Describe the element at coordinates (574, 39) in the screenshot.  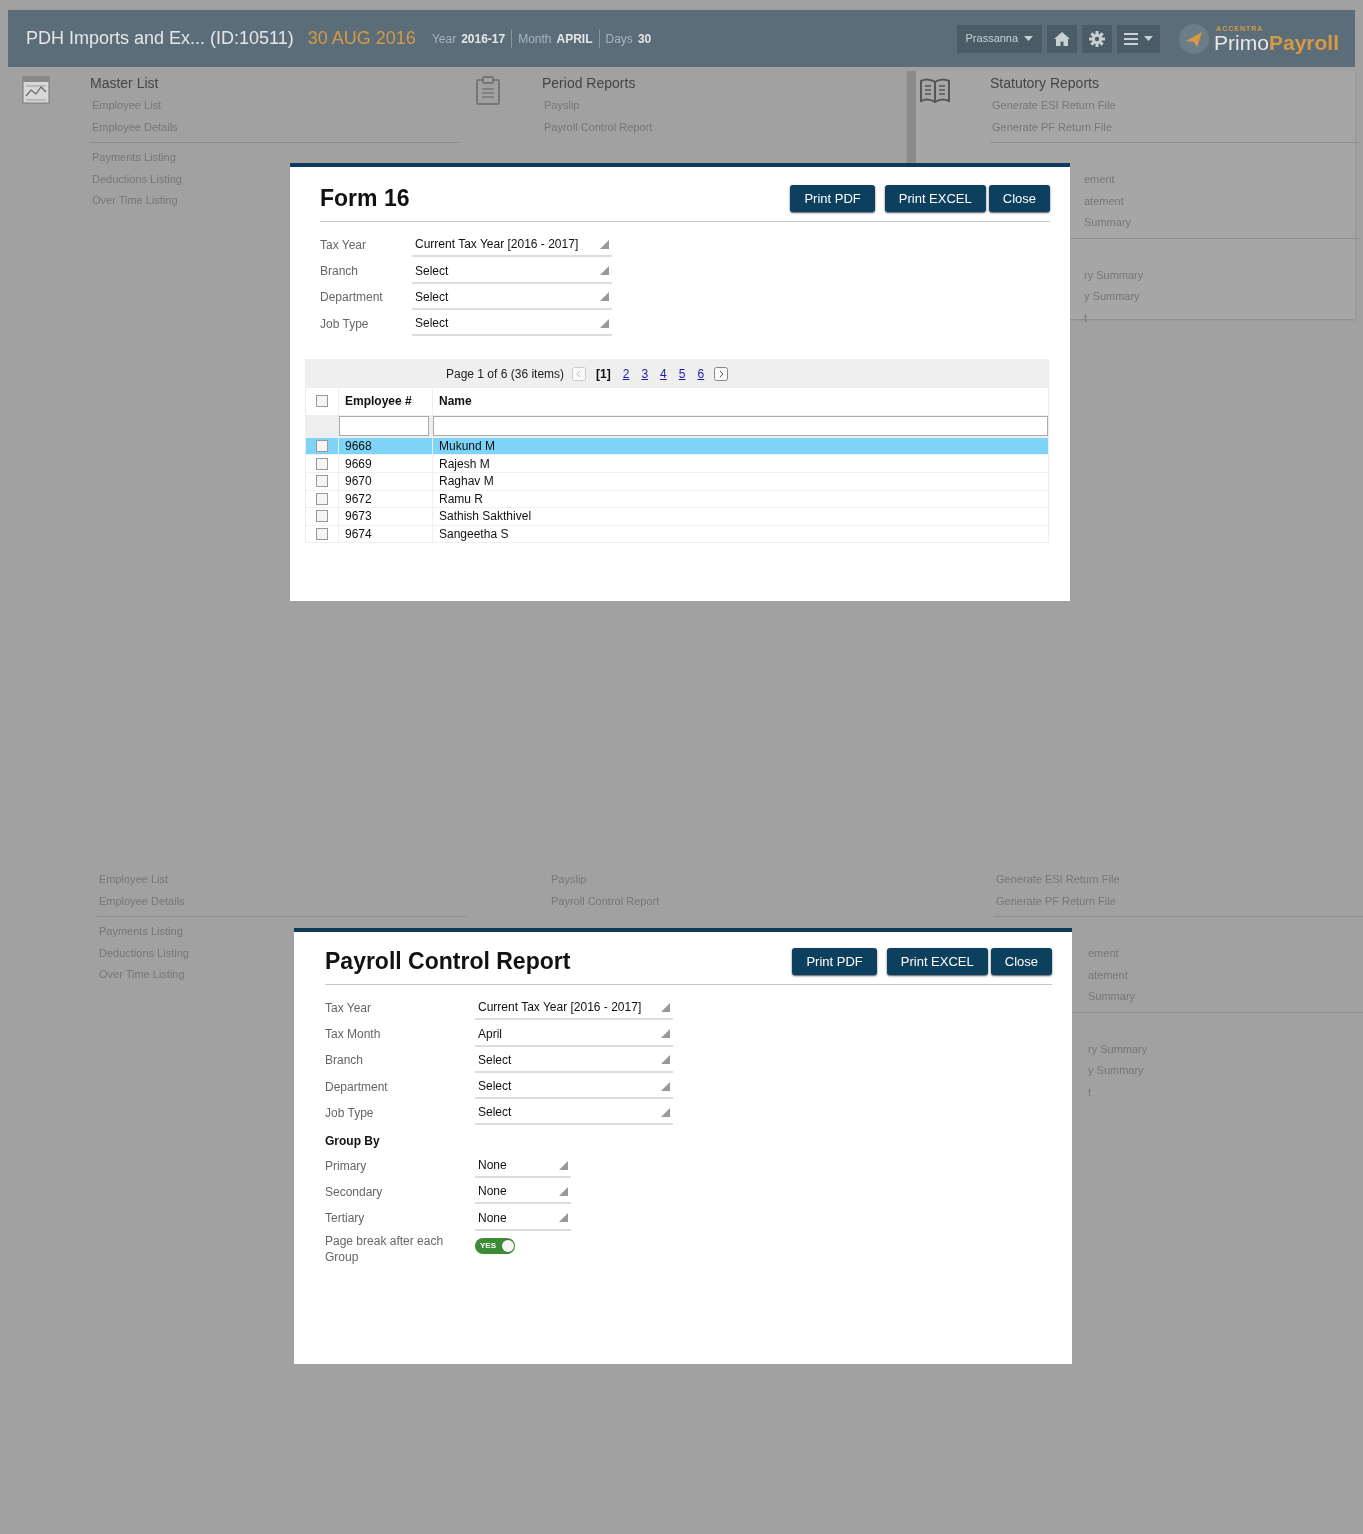
I see `stat-value: APRIL` at that location.